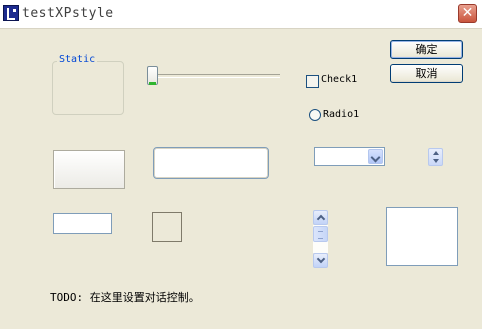  What do you see at coordinates (349, 156) in the screenshot?
I see `combo-box` at bounding box center [349, 156].